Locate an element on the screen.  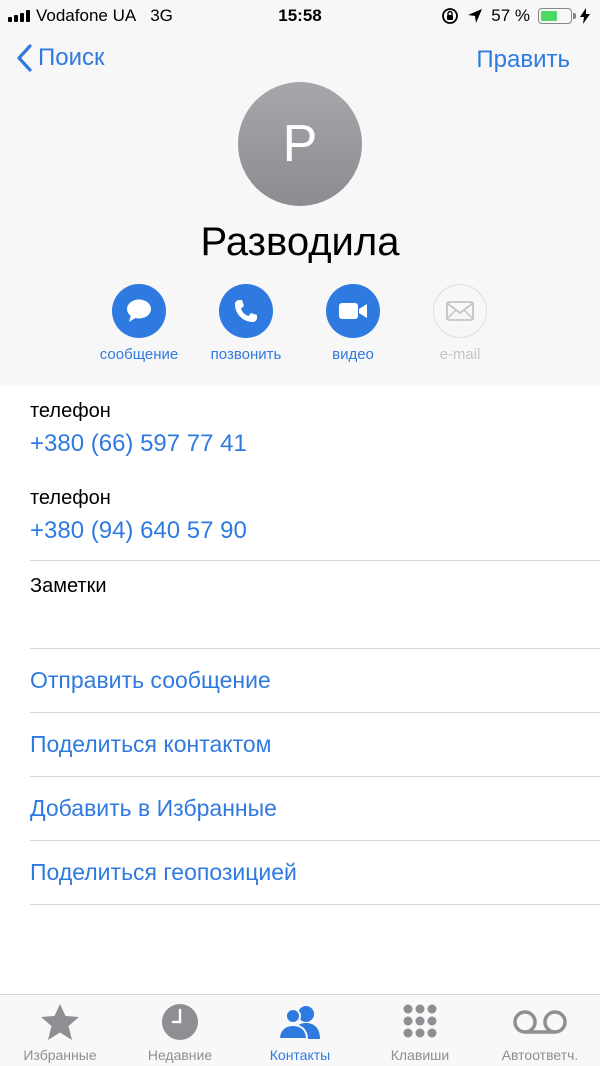
message-action-button: сообщение is located at coordinates (139, 323).